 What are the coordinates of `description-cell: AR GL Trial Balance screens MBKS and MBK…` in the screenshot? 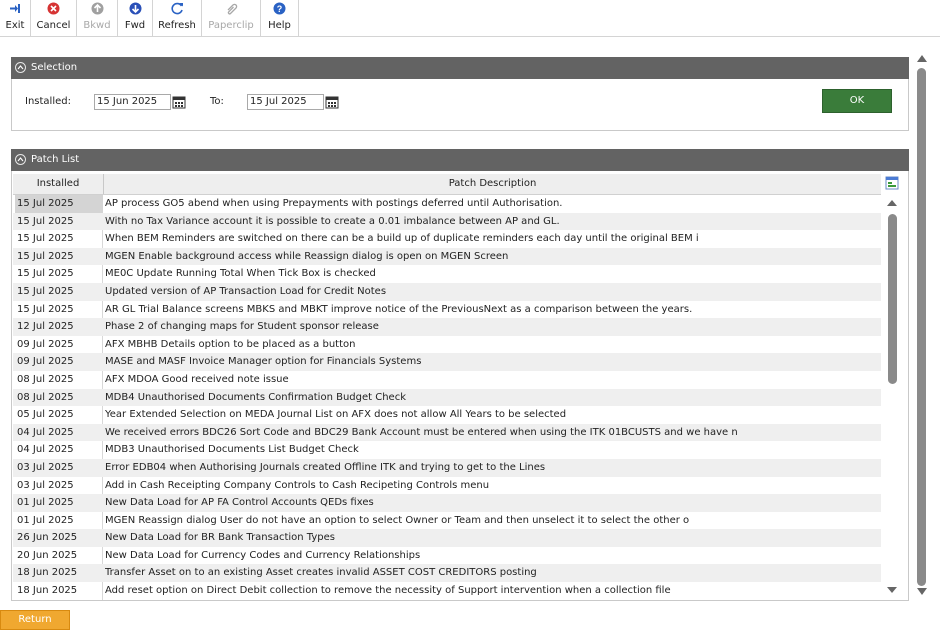 It's located at (399, 309).